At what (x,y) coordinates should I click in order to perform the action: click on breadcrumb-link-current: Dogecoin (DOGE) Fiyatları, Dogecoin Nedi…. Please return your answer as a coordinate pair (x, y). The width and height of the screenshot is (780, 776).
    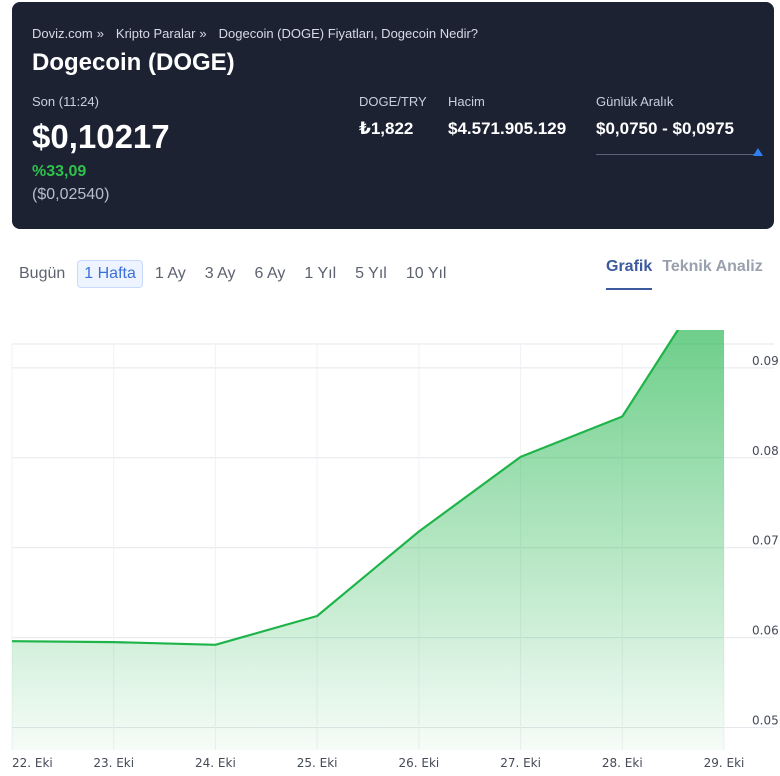
    Looking at the image, I should click on (348, 33).